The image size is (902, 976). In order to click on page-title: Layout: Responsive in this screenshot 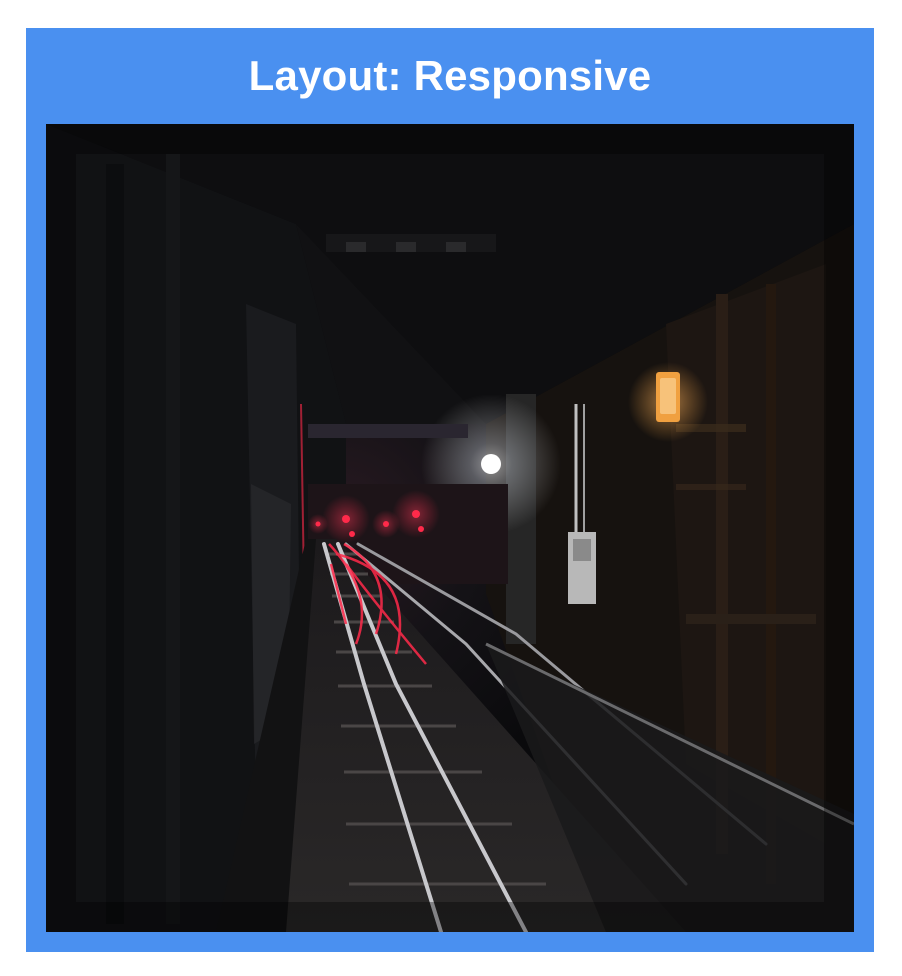, I will do `click(450, 75)`.